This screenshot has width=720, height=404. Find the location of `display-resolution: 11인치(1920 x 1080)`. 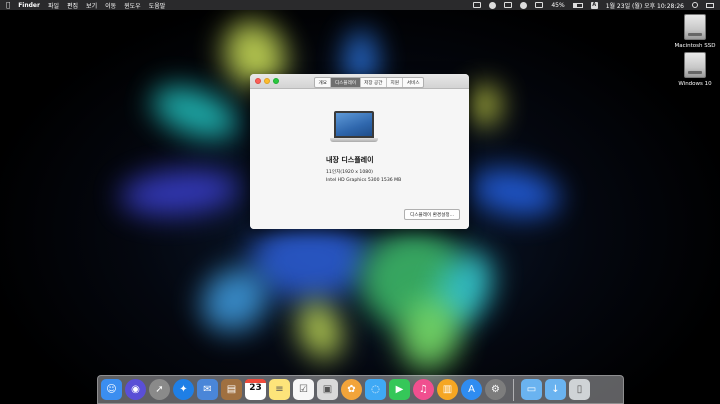

display-resolution: 11인치(1920 x 1080) is located at coordinates (349, 172).